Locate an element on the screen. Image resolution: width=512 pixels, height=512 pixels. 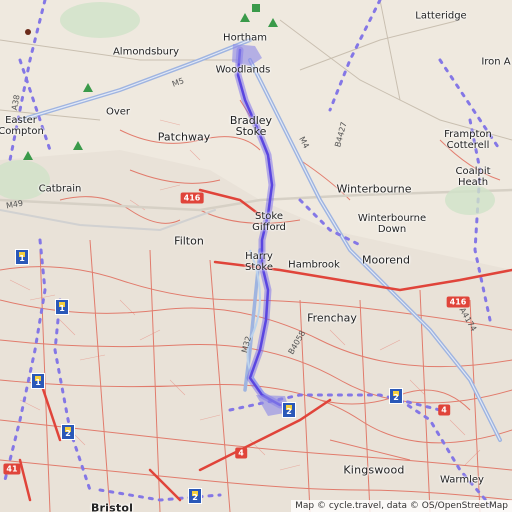
place-moorend: Moorend is located at coordinates (386, 260).